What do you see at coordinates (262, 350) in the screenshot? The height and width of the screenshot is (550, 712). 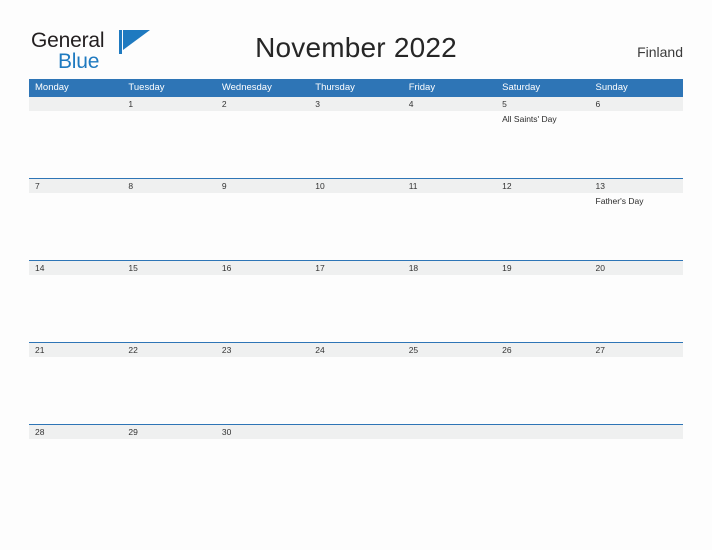 I see `day-number: 23` at bounding box center [262, 350].